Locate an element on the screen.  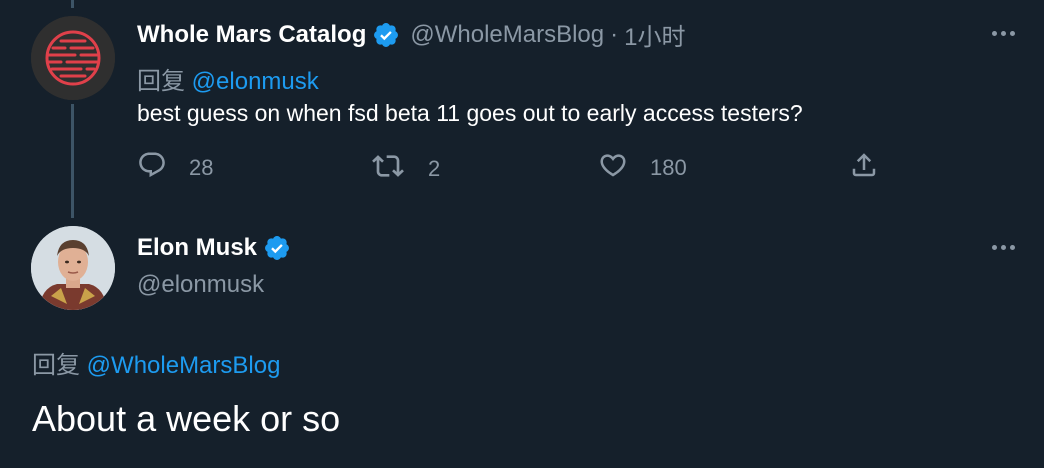
reply-icon is located at coordinates (152, 167).